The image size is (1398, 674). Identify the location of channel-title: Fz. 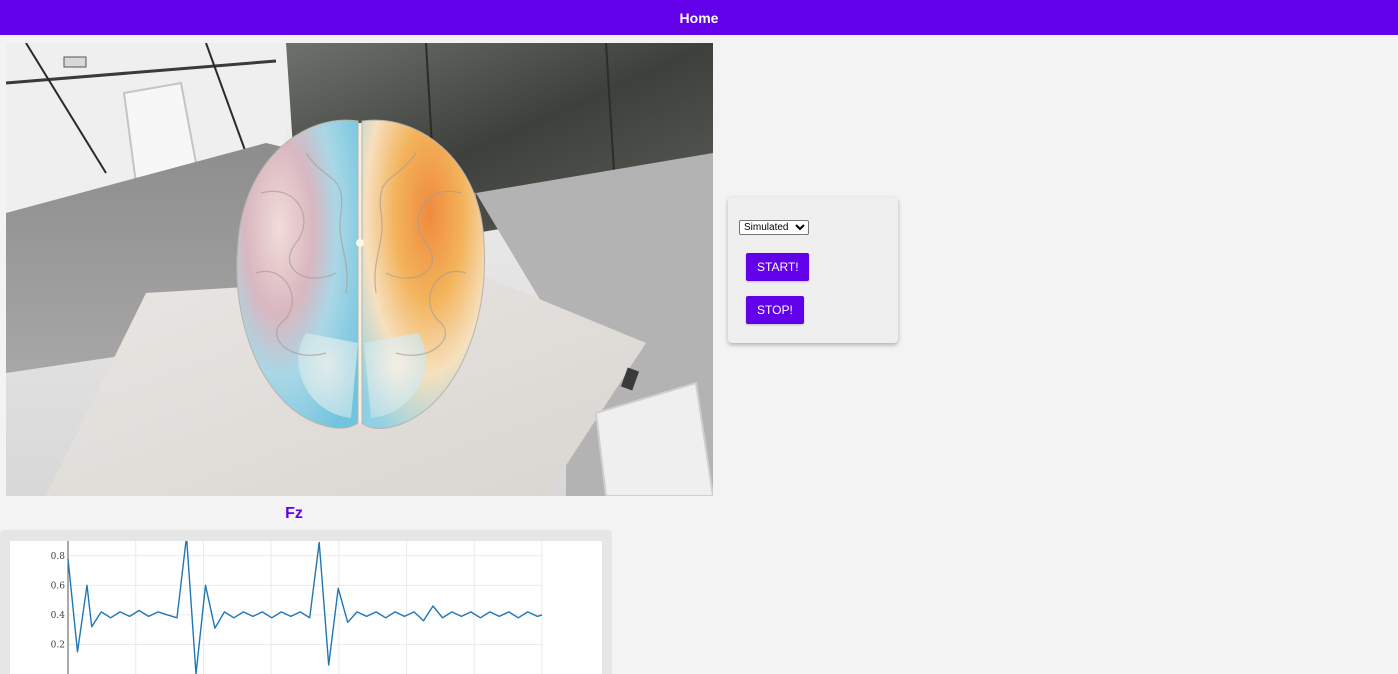
(294, 513).